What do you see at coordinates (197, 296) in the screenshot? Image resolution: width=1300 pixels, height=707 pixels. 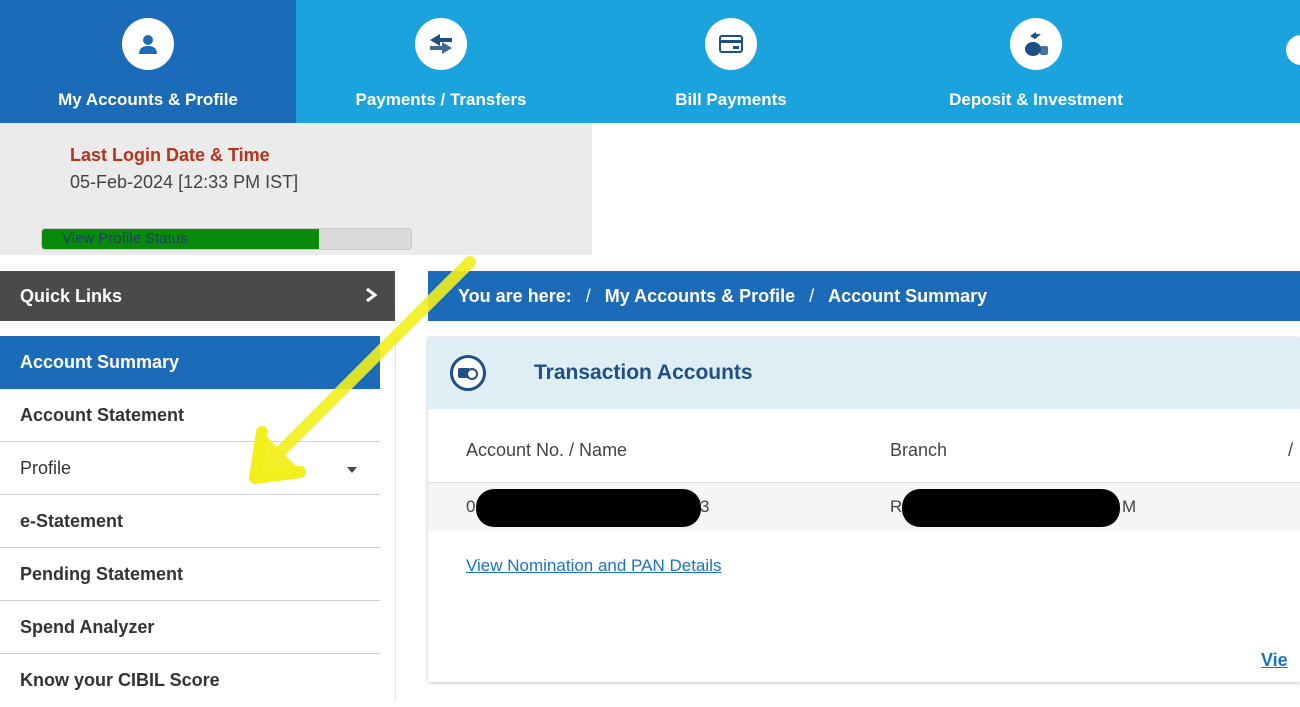 I see `quick-links-toggle: Quick Links` at bounding box center [197, 296].